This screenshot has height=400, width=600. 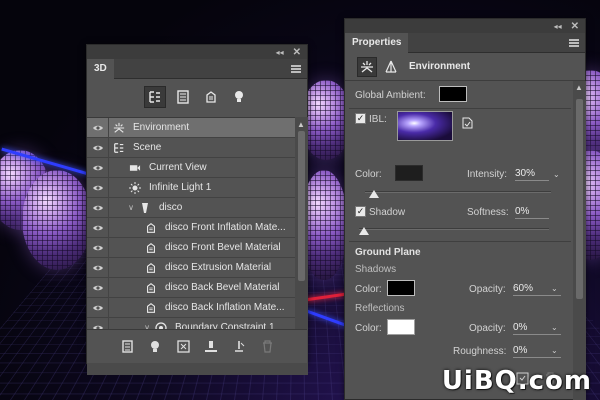 What do you see at coordinates (222, 287) in the screenshot?
I see `tree-row-label: disco Back Bevel Material` at bounding box center [222, 287].